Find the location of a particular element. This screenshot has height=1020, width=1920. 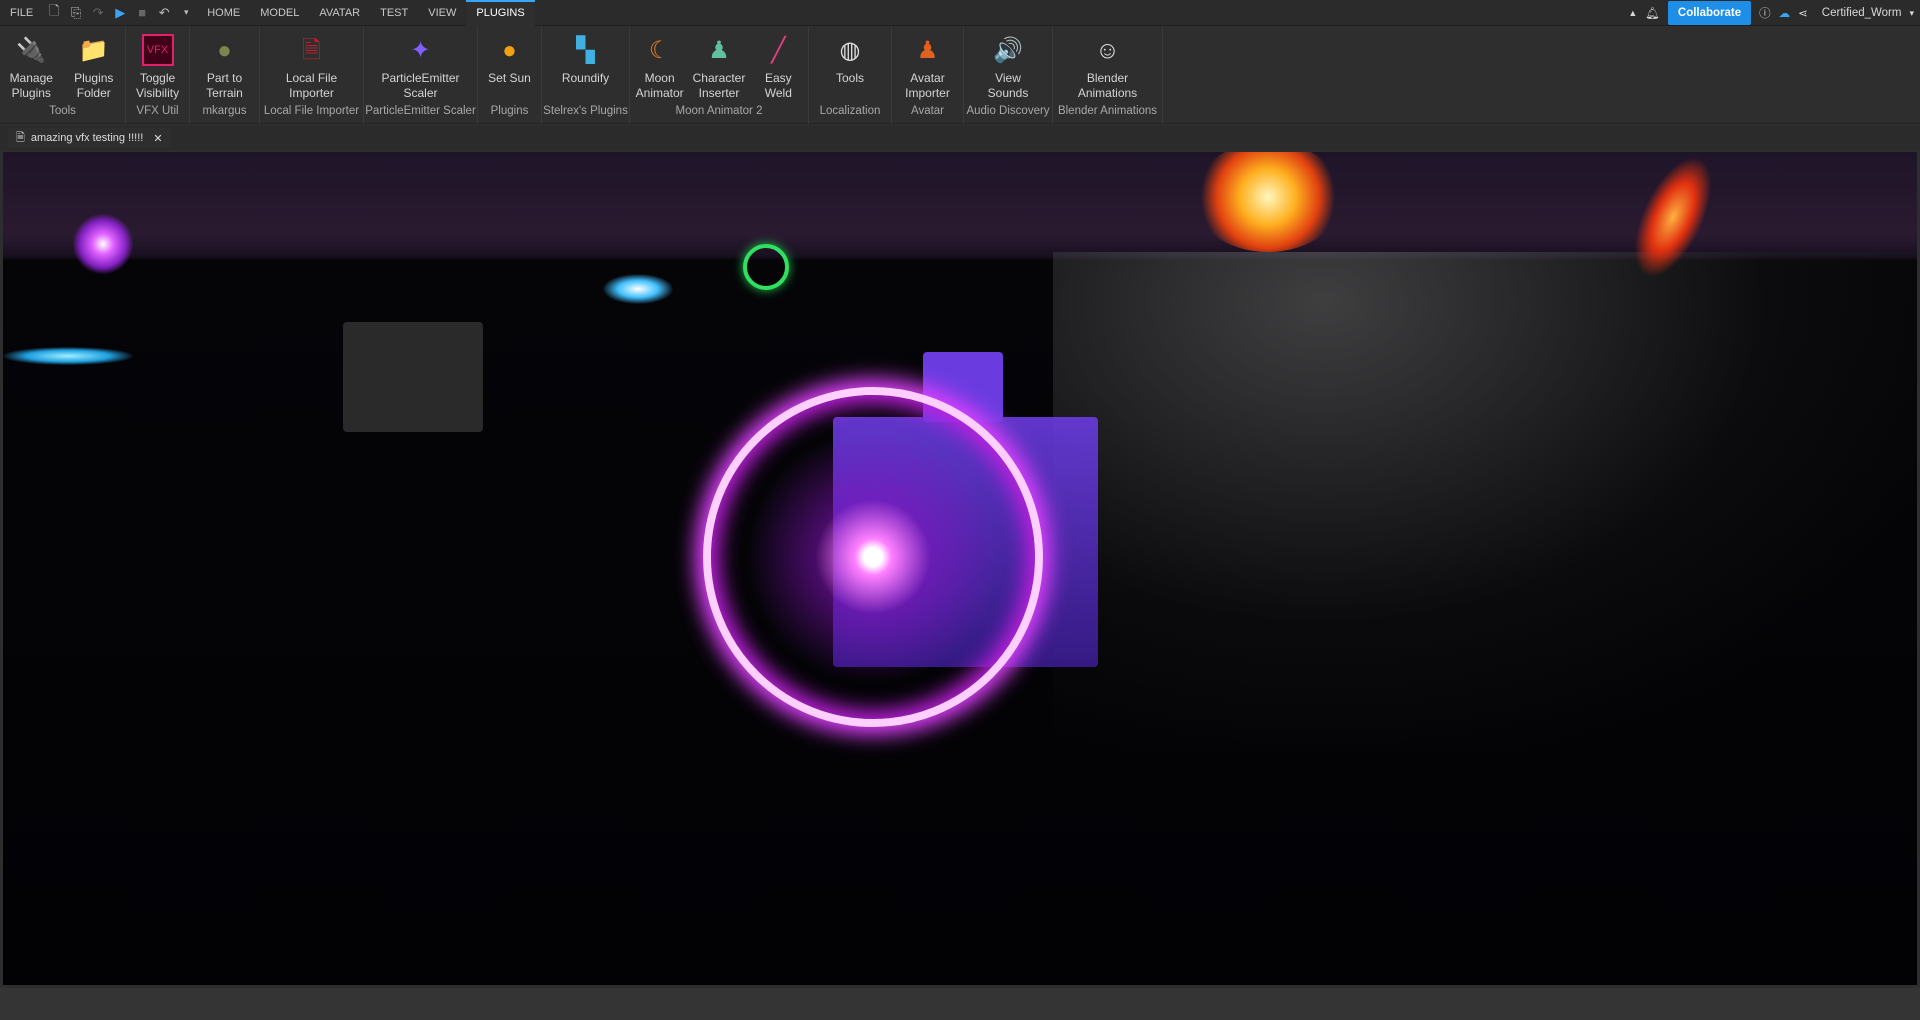

ribbon-group-label: ParticleEmitter Scaler is located at coordinates (420, 111).